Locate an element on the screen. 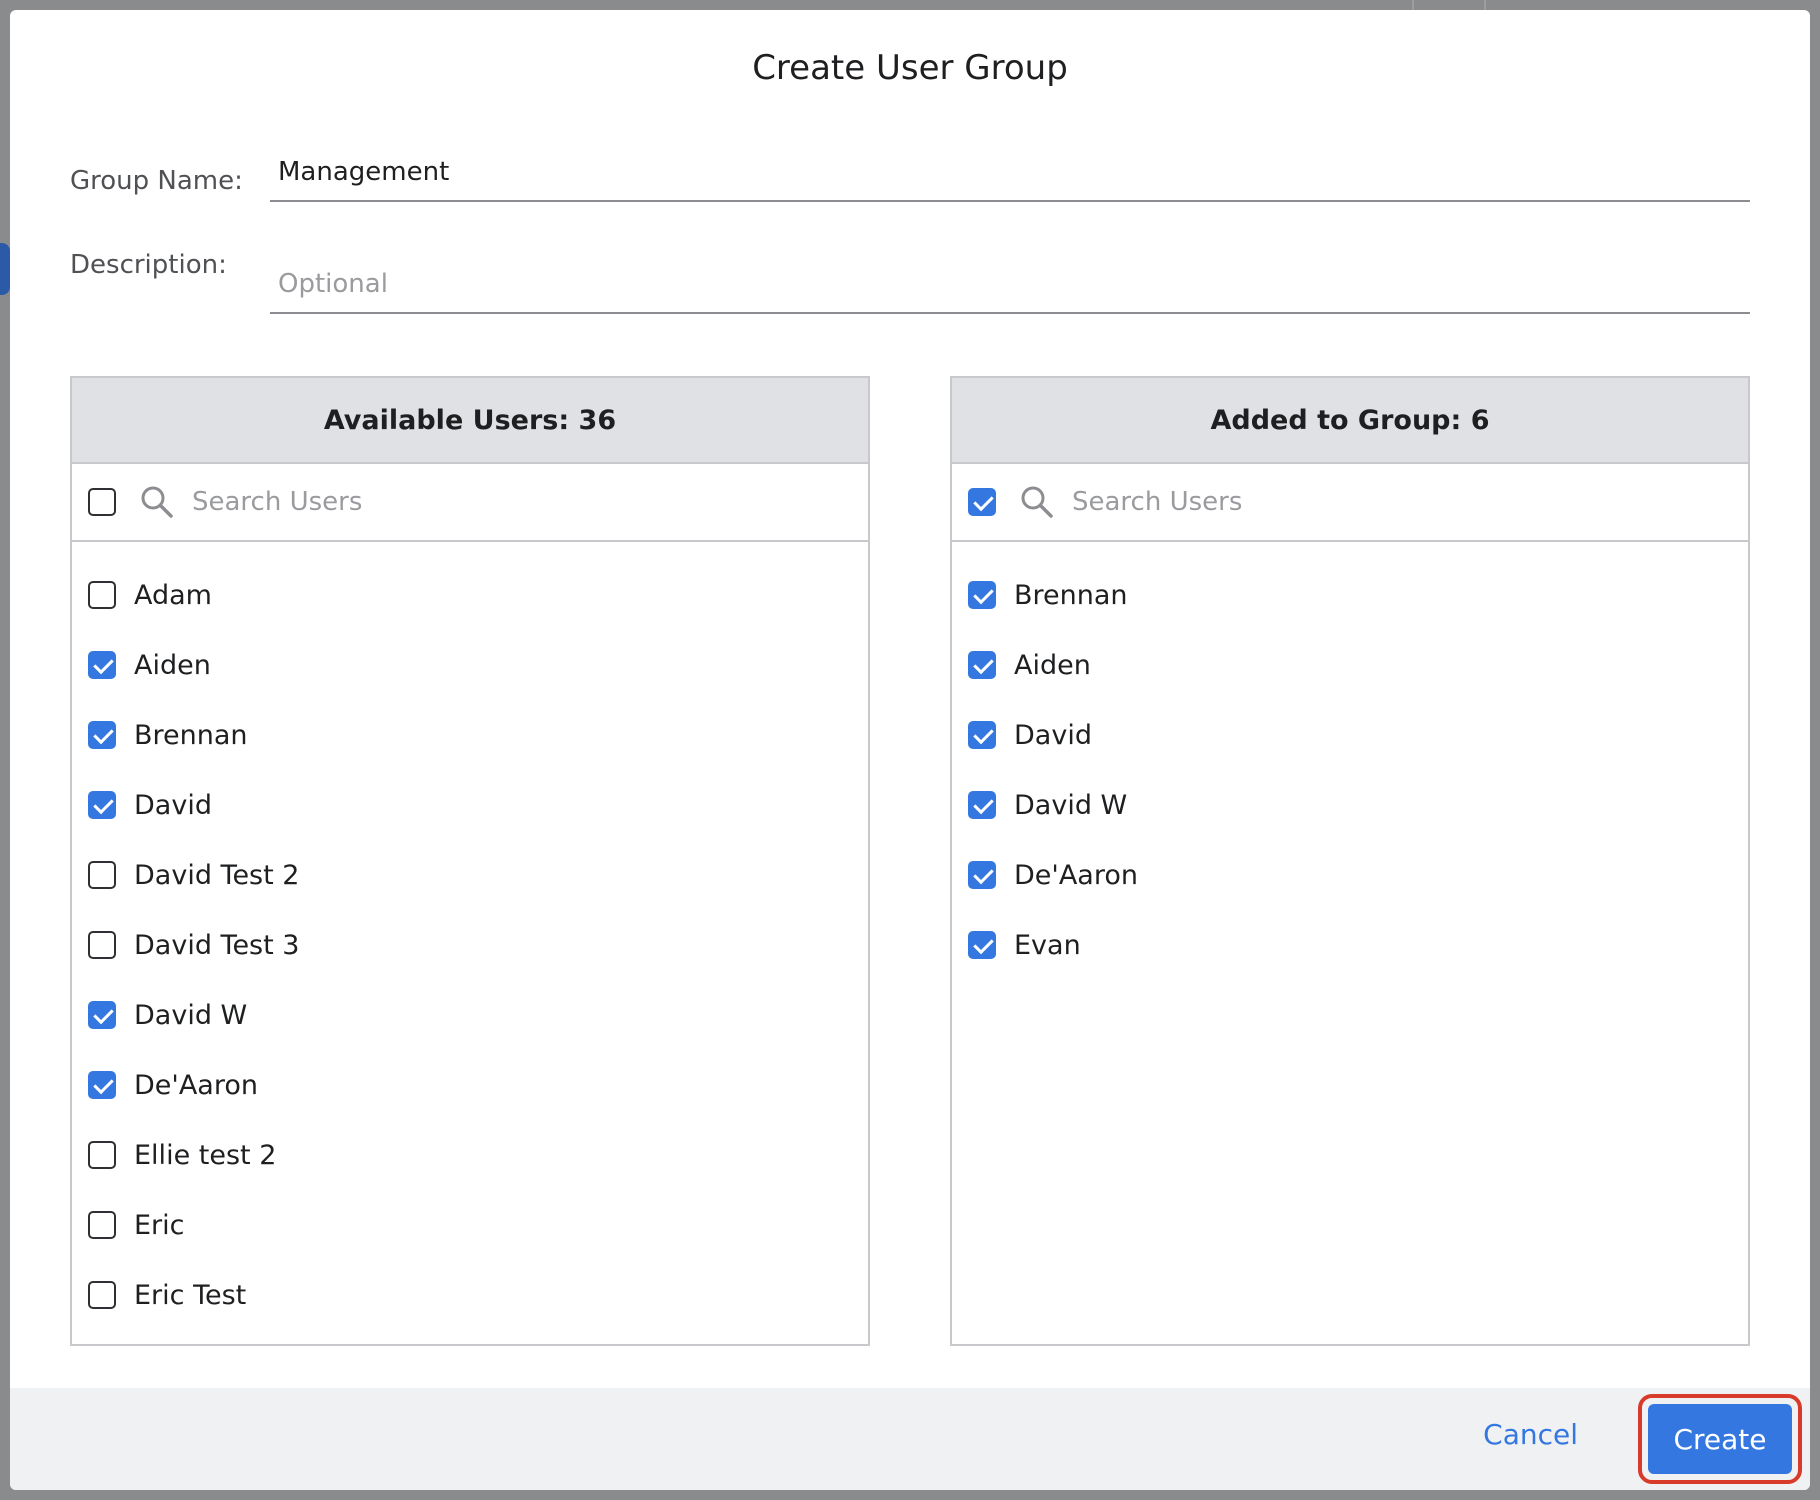  create-button: Create is located at coordinates (1720, 1439).